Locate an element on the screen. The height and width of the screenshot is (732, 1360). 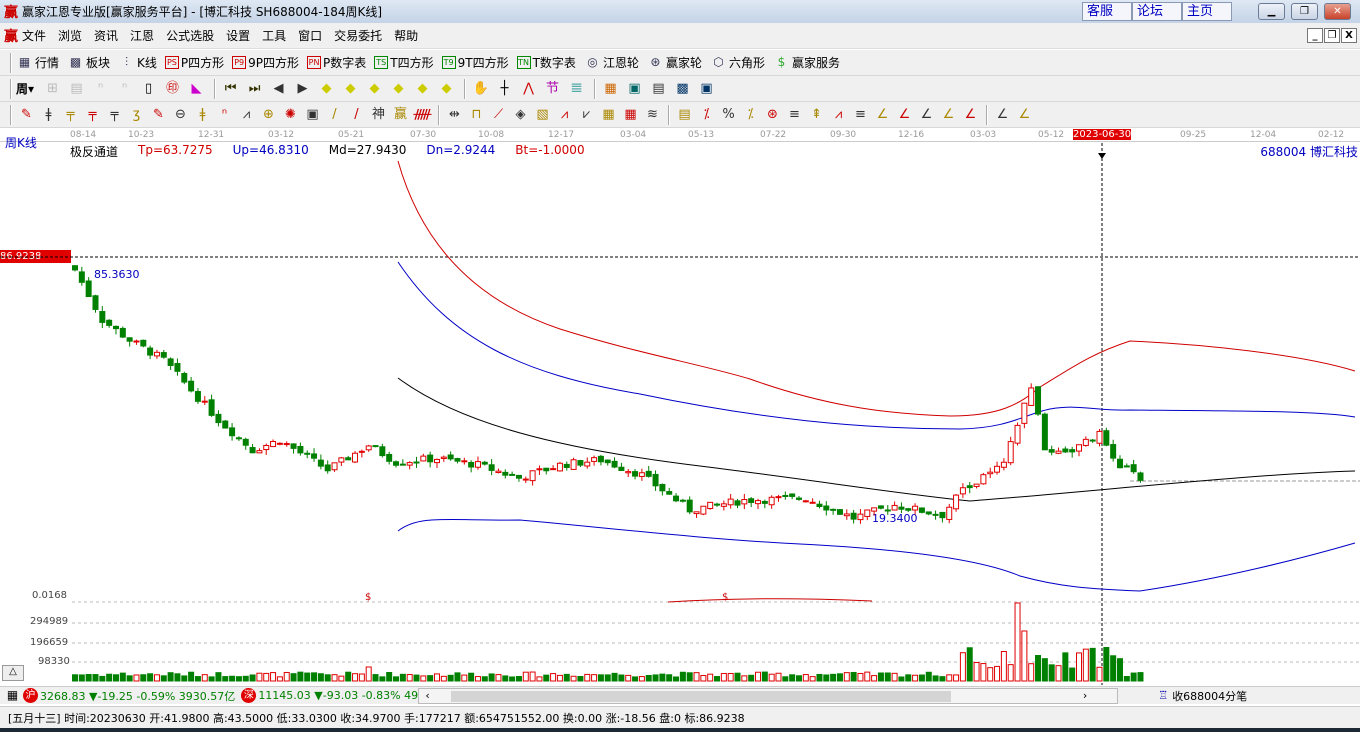
fib-icon: ╤ is located at coordinates (114, 115).